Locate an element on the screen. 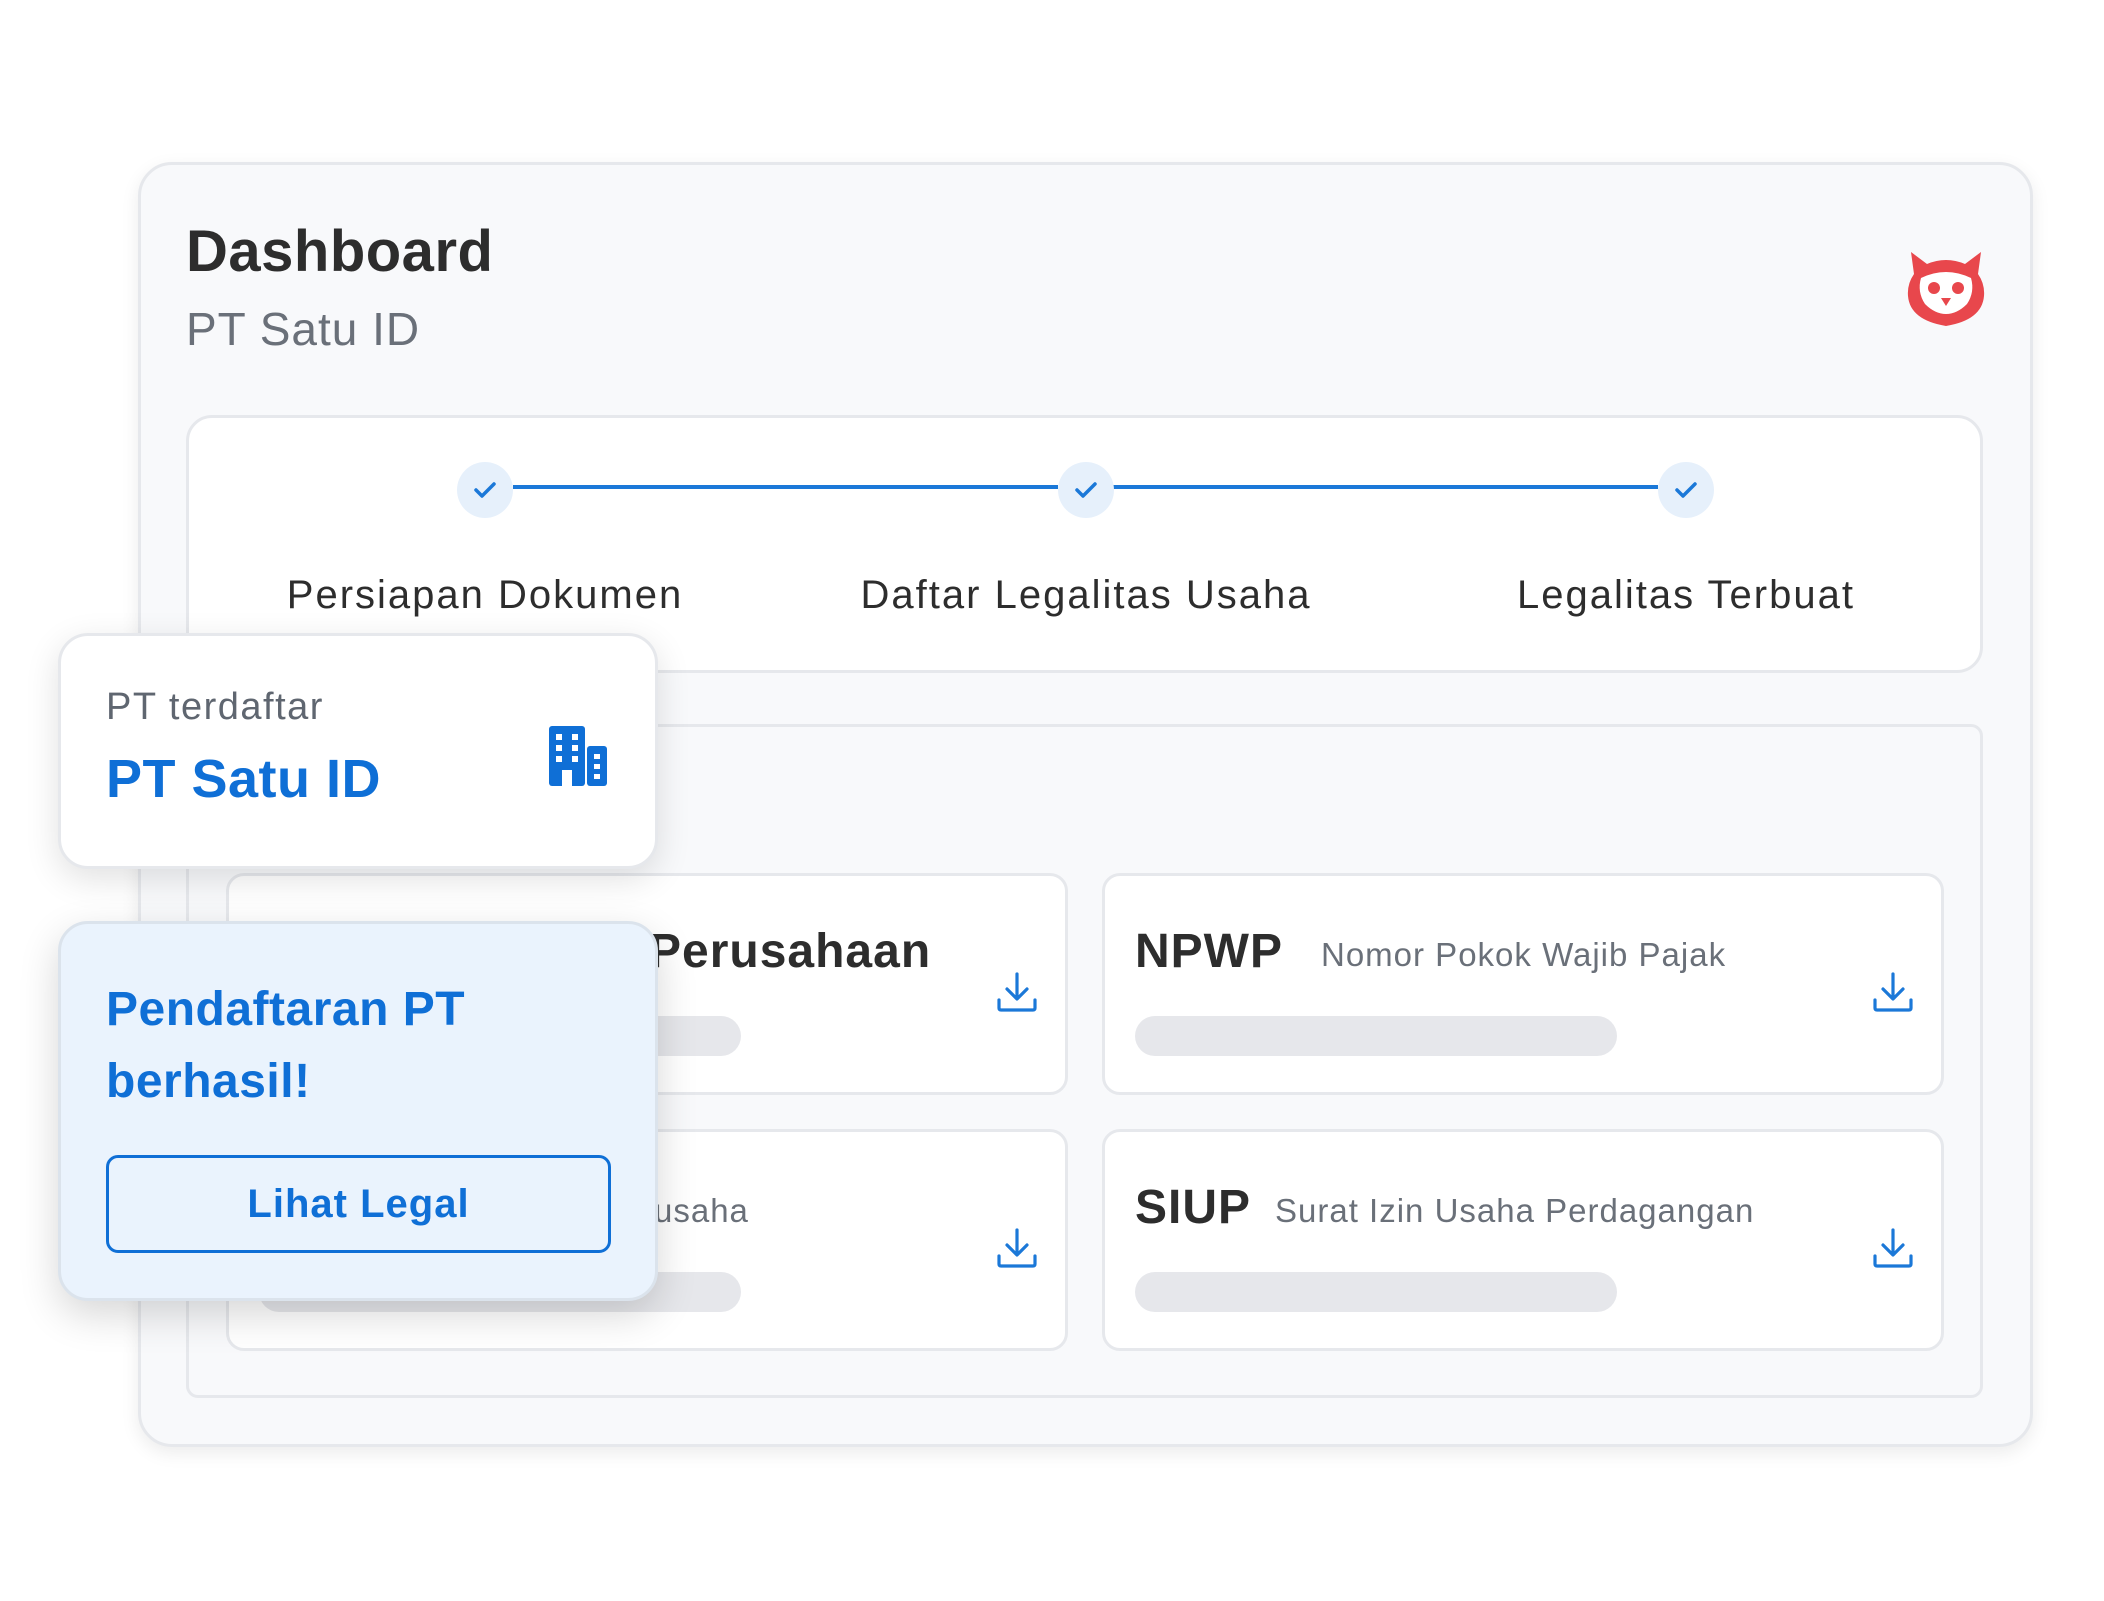 Image resolution: width=2104 pixels, height=1601 pixels. document-description: Nomor Pokok Wajib Pajak is located at coordinates (1524, 954).